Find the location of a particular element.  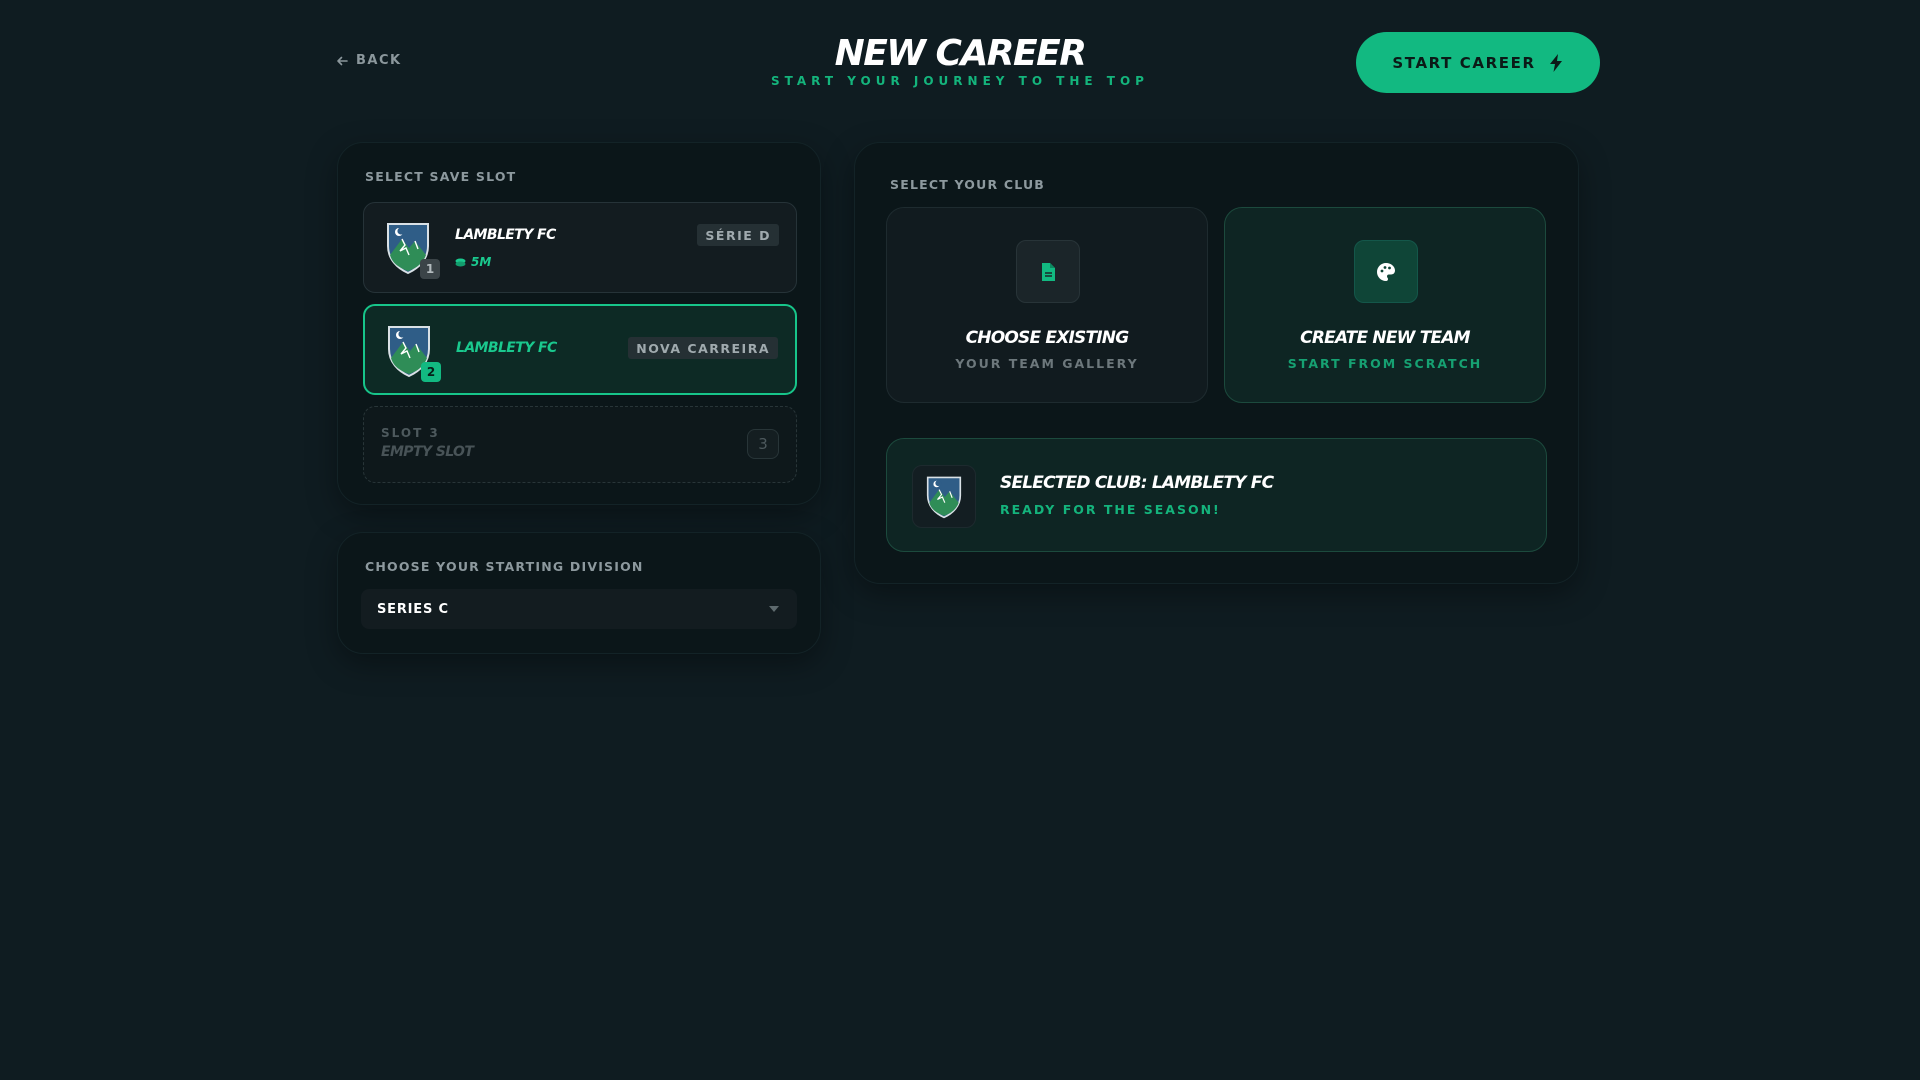

save-slot-2: 2 LAMBLETY FC NOVA CARREIRA is located at coordinates (580, 349).